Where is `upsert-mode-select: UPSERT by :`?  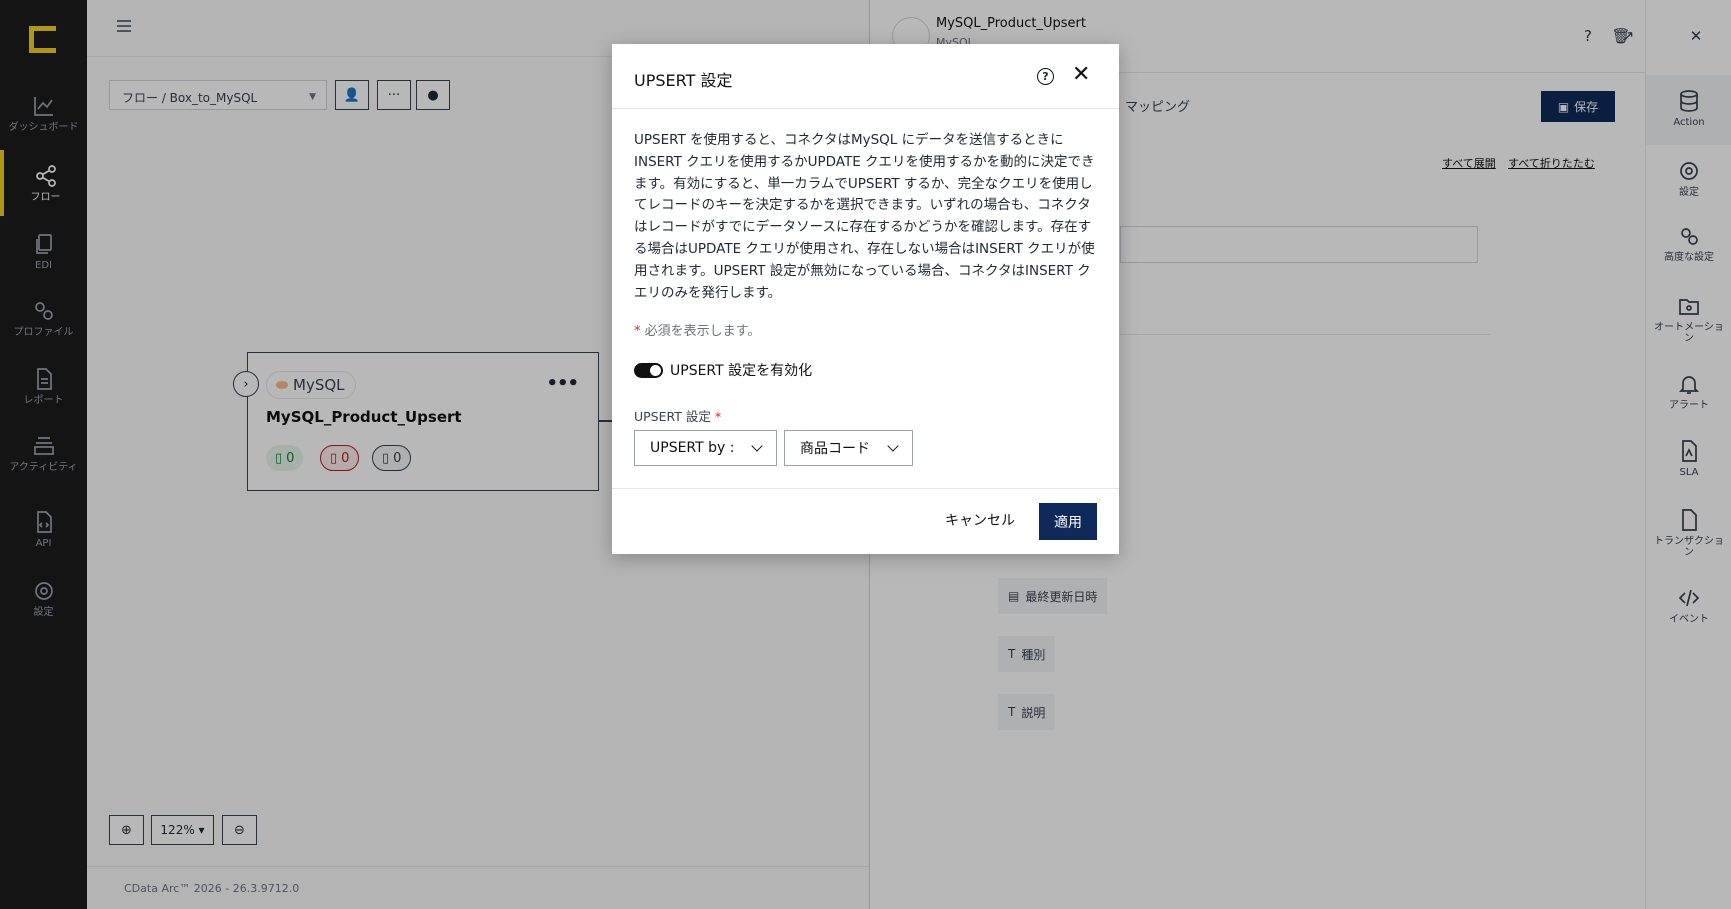 upsert-mode-select: UPSERT by : is located at coordinates (705, 448).